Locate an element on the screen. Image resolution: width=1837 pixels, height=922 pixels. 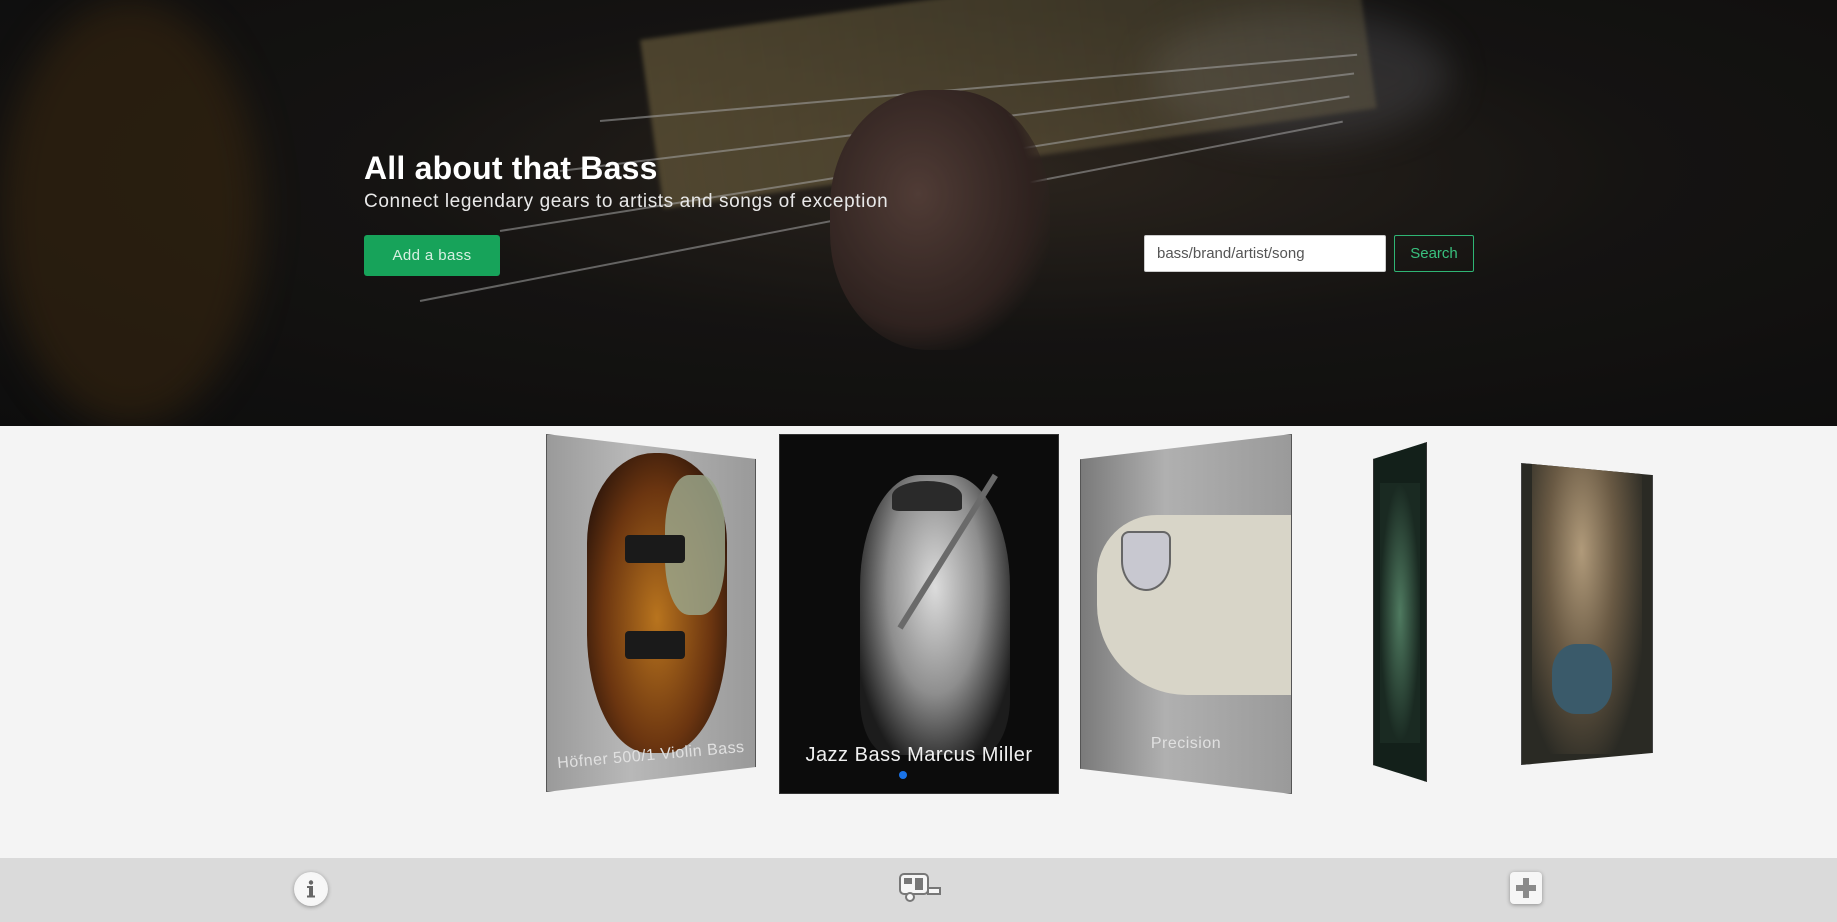
add-bass-button: Add a bass is located at coordinates (432, 255).